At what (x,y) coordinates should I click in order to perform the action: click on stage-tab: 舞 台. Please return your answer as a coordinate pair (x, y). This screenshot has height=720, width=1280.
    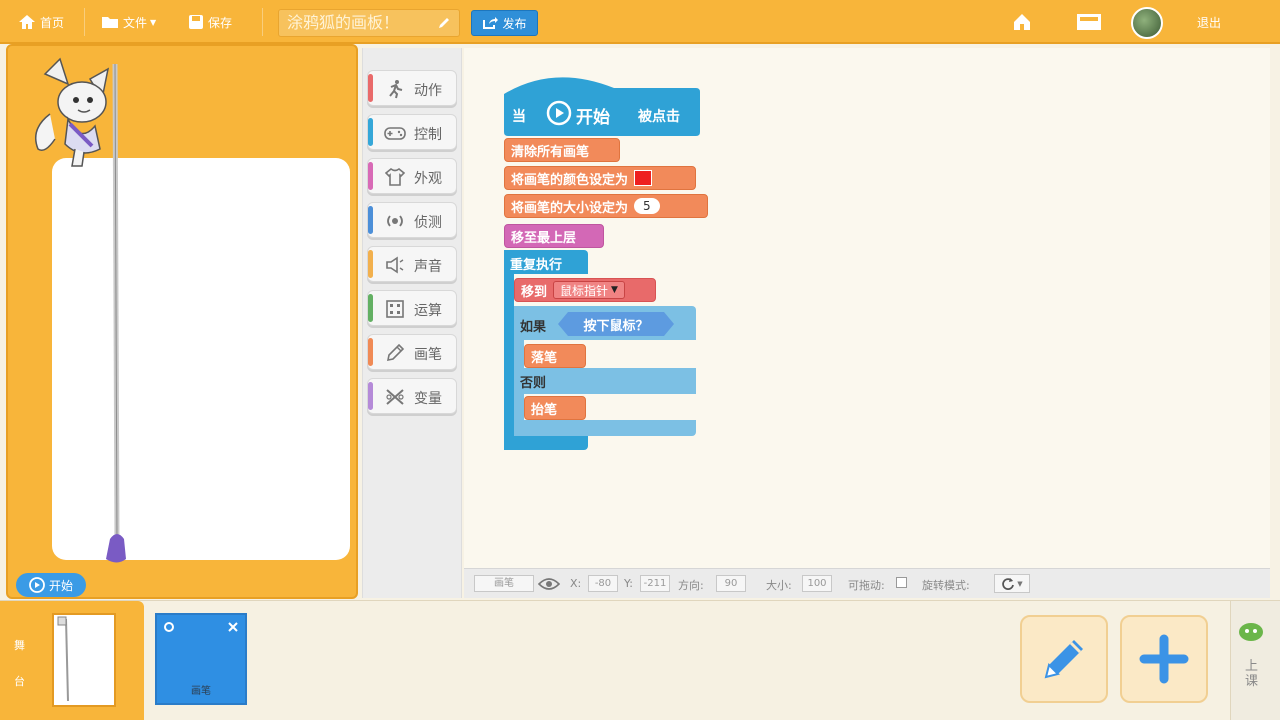
    Looking at the image, I should click on (20, 660).